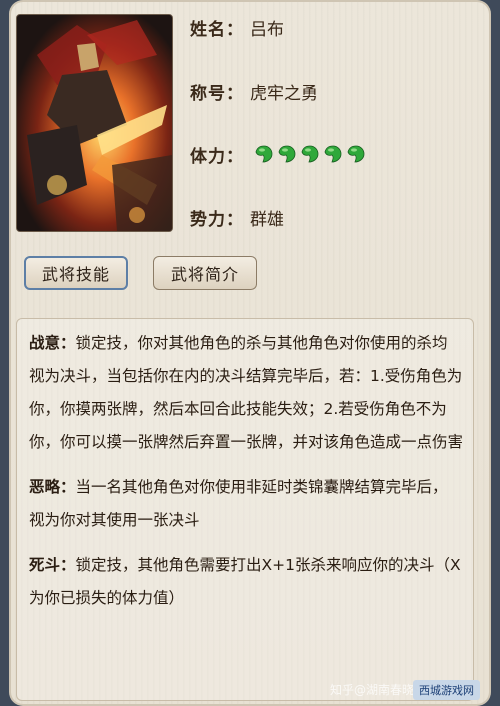 Image resolution: width=500 pixels, height=706 pixels. I want to click on skill-name: 死斗：, so click(52, 565).